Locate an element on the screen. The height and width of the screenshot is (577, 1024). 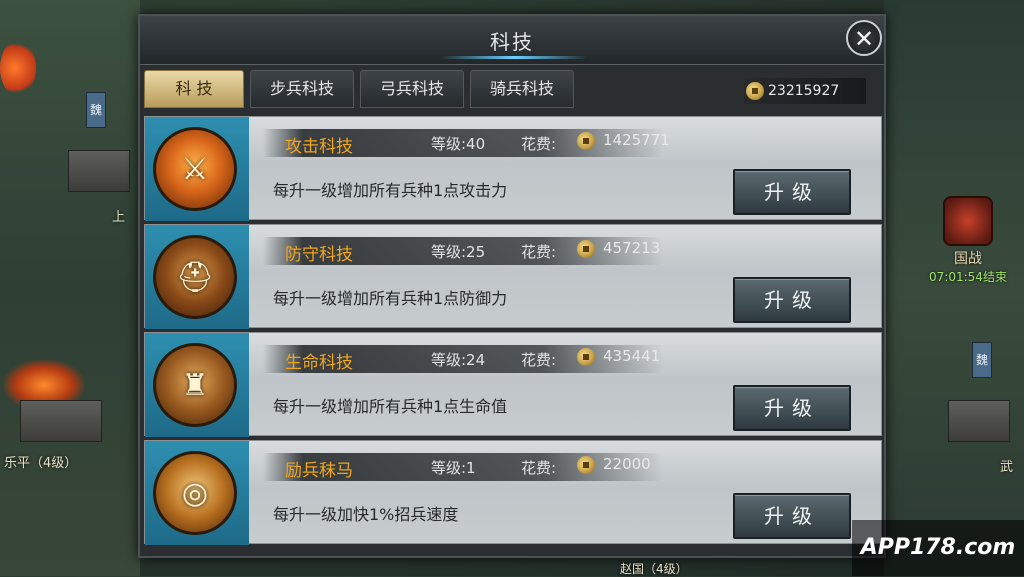
fire-event-icon is located at coordinates (18, 68).